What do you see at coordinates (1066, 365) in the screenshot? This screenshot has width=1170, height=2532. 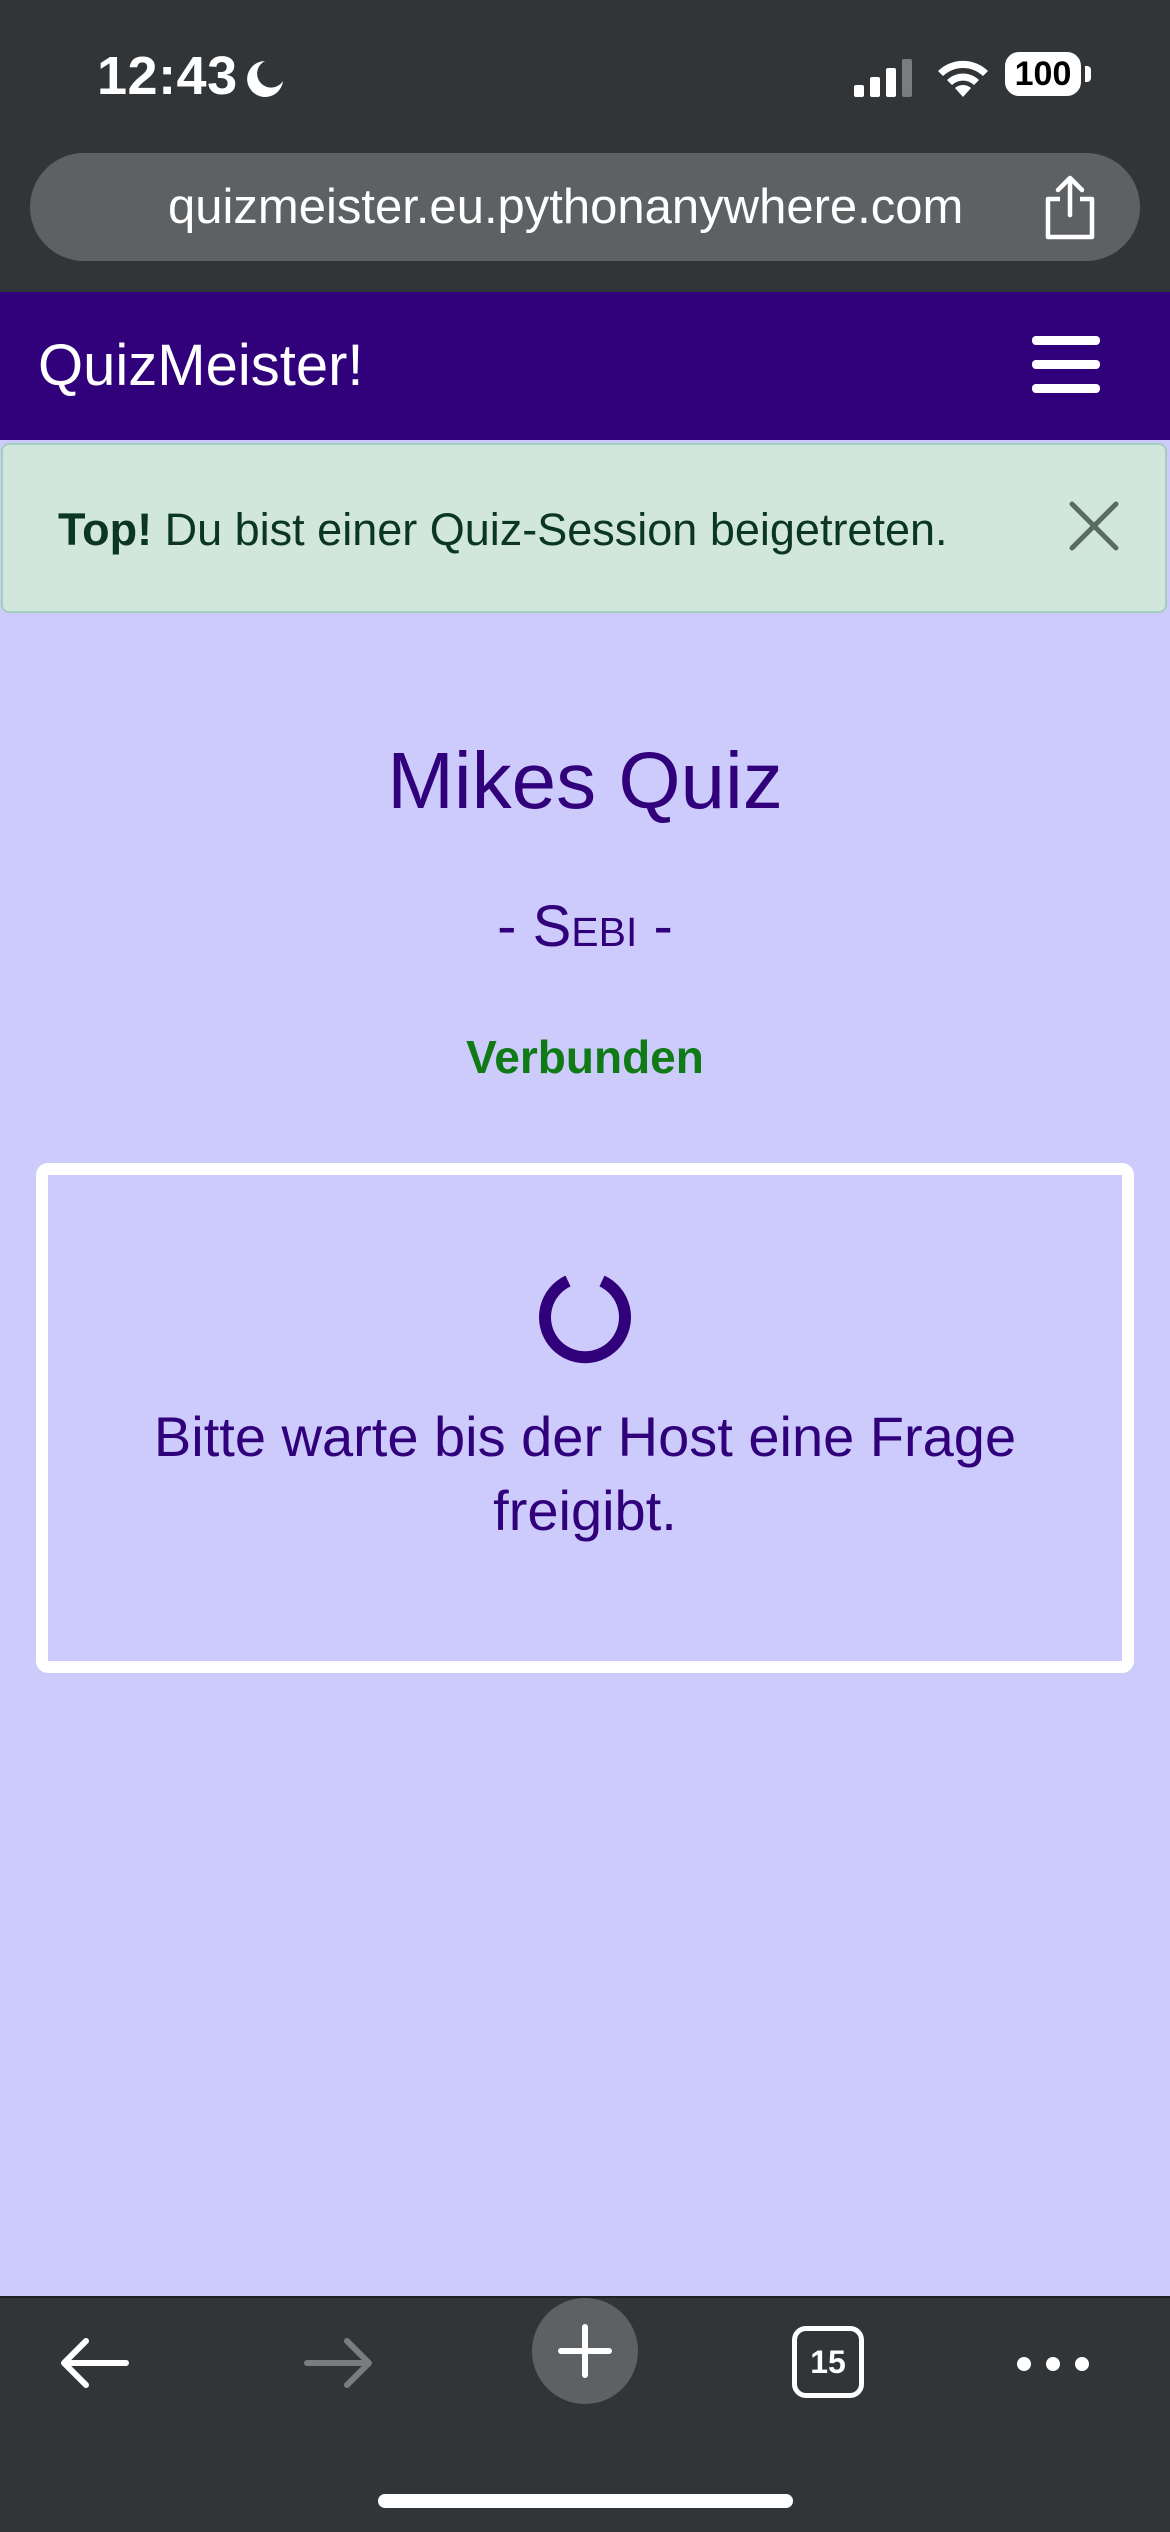 I see `menu-toggle-icon` at bounding box center [1066, 365].